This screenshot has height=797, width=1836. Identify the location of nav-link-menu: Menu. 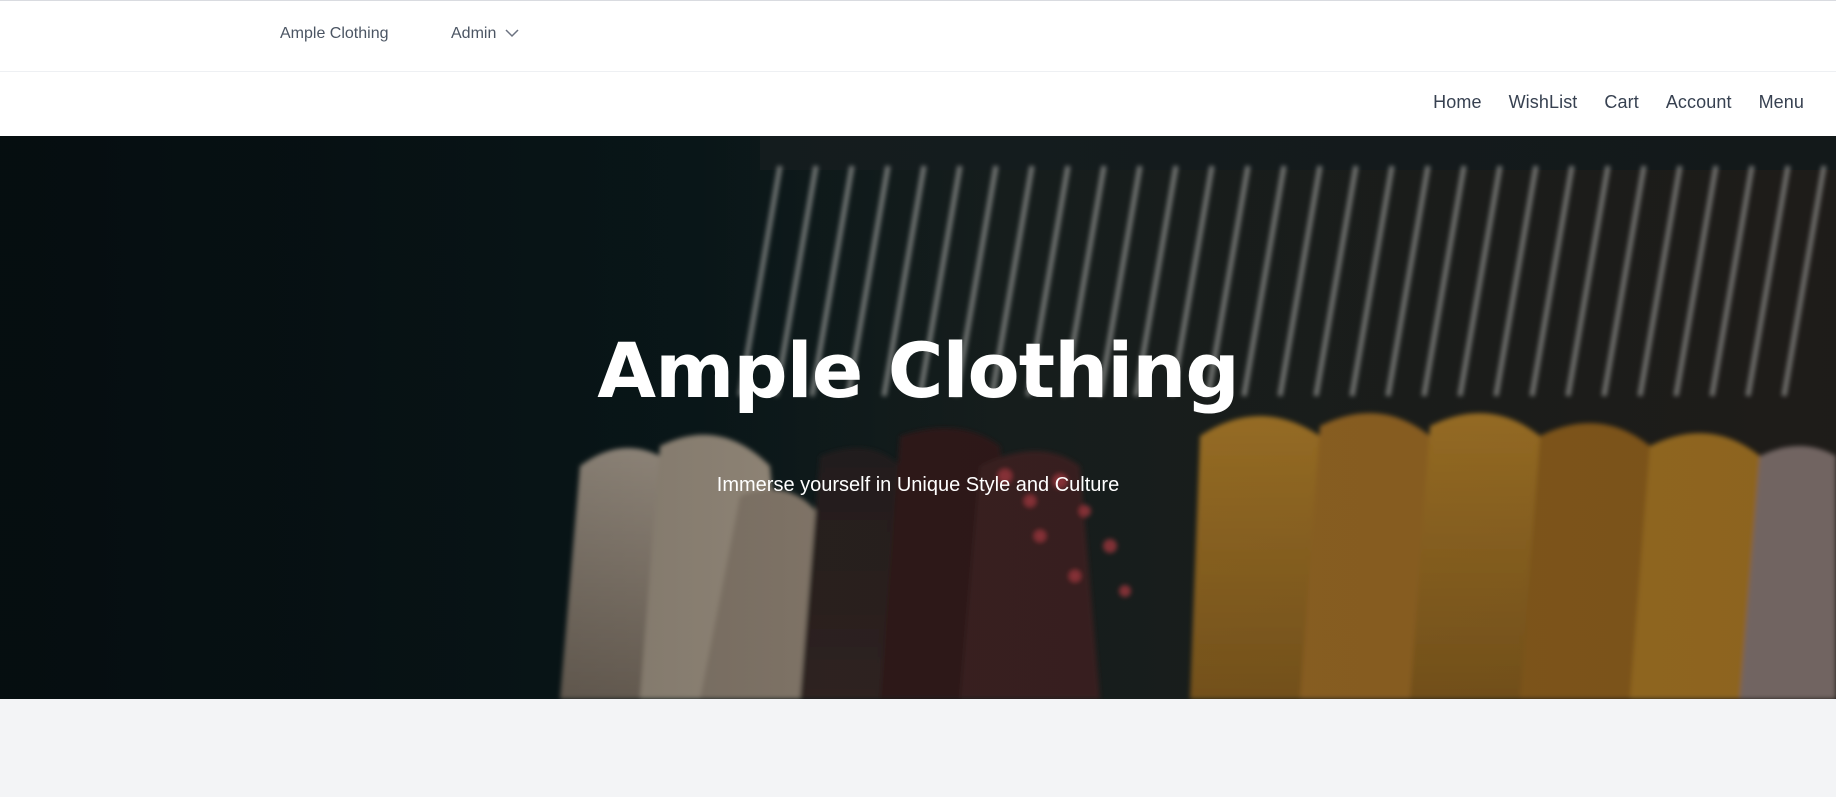
(1781, 102).